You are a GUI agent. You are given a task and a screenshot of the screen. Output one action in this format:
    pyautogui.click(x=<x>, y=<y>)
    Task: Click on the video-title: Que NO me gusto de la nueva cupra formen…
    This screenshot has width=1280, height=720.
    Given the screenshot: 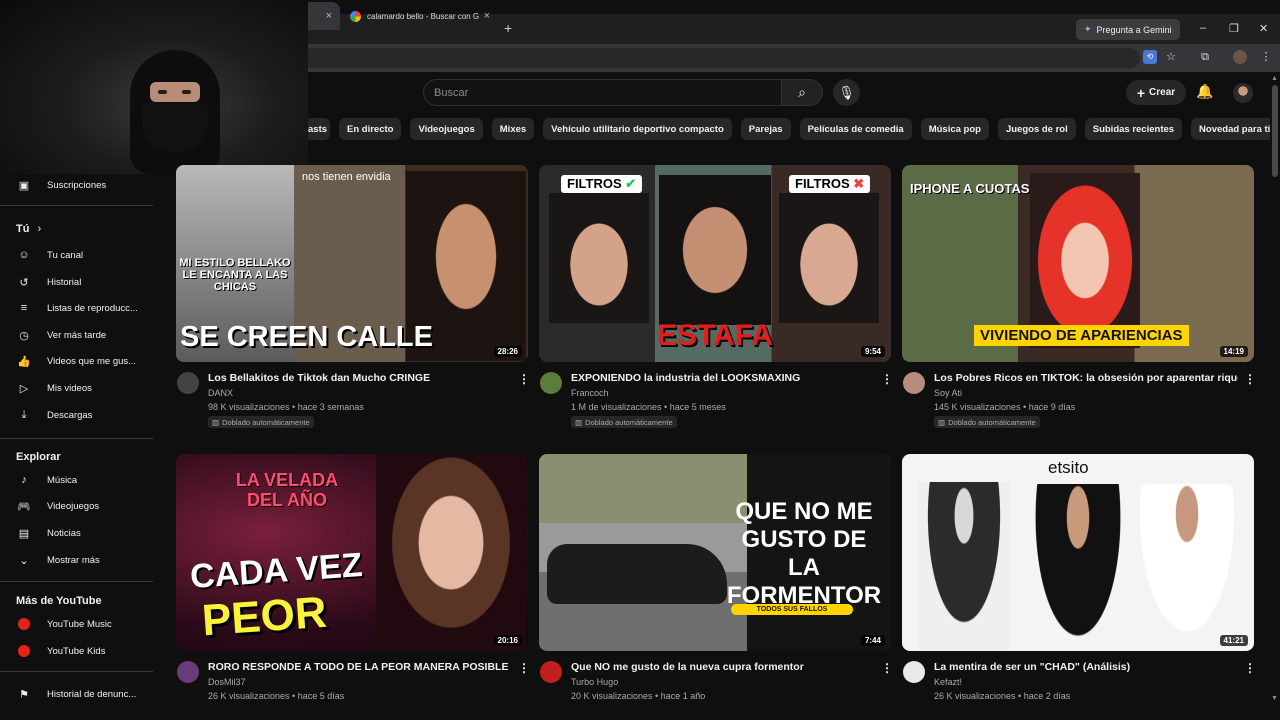 What is the action you would take?
    pyautogui.click(x=721, y=667)
    